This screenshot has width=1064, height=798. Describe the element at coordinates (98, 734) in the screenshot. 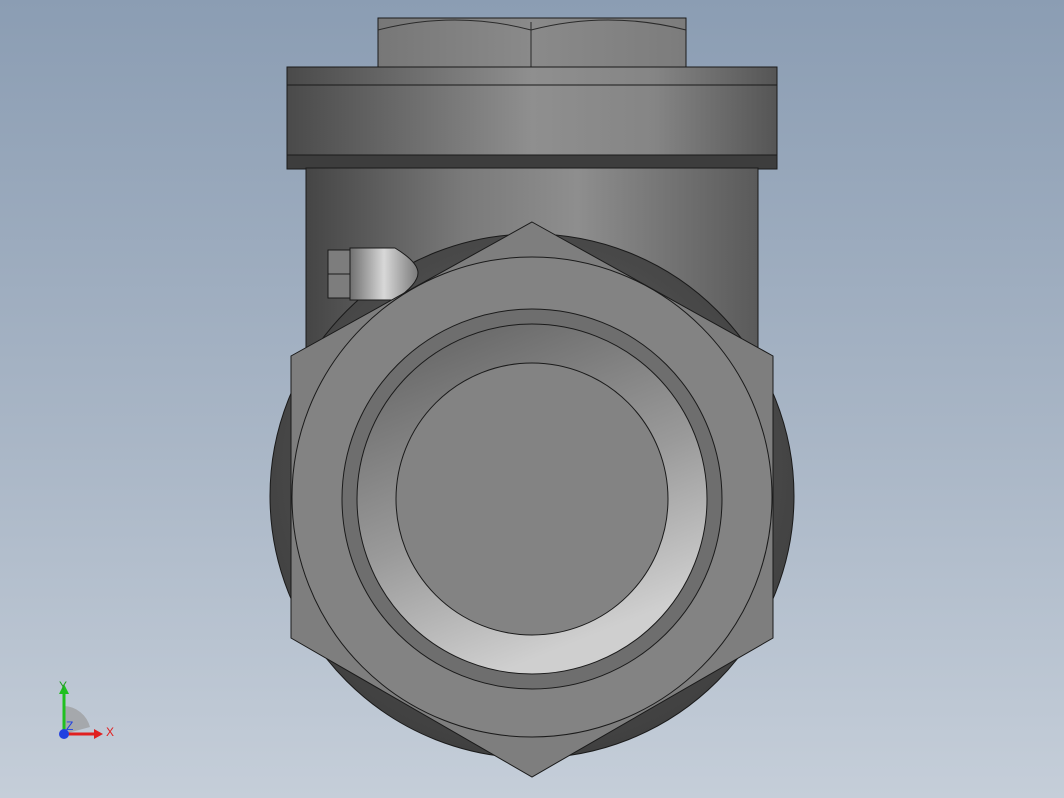

I see `x-axis-arrow` at that location.